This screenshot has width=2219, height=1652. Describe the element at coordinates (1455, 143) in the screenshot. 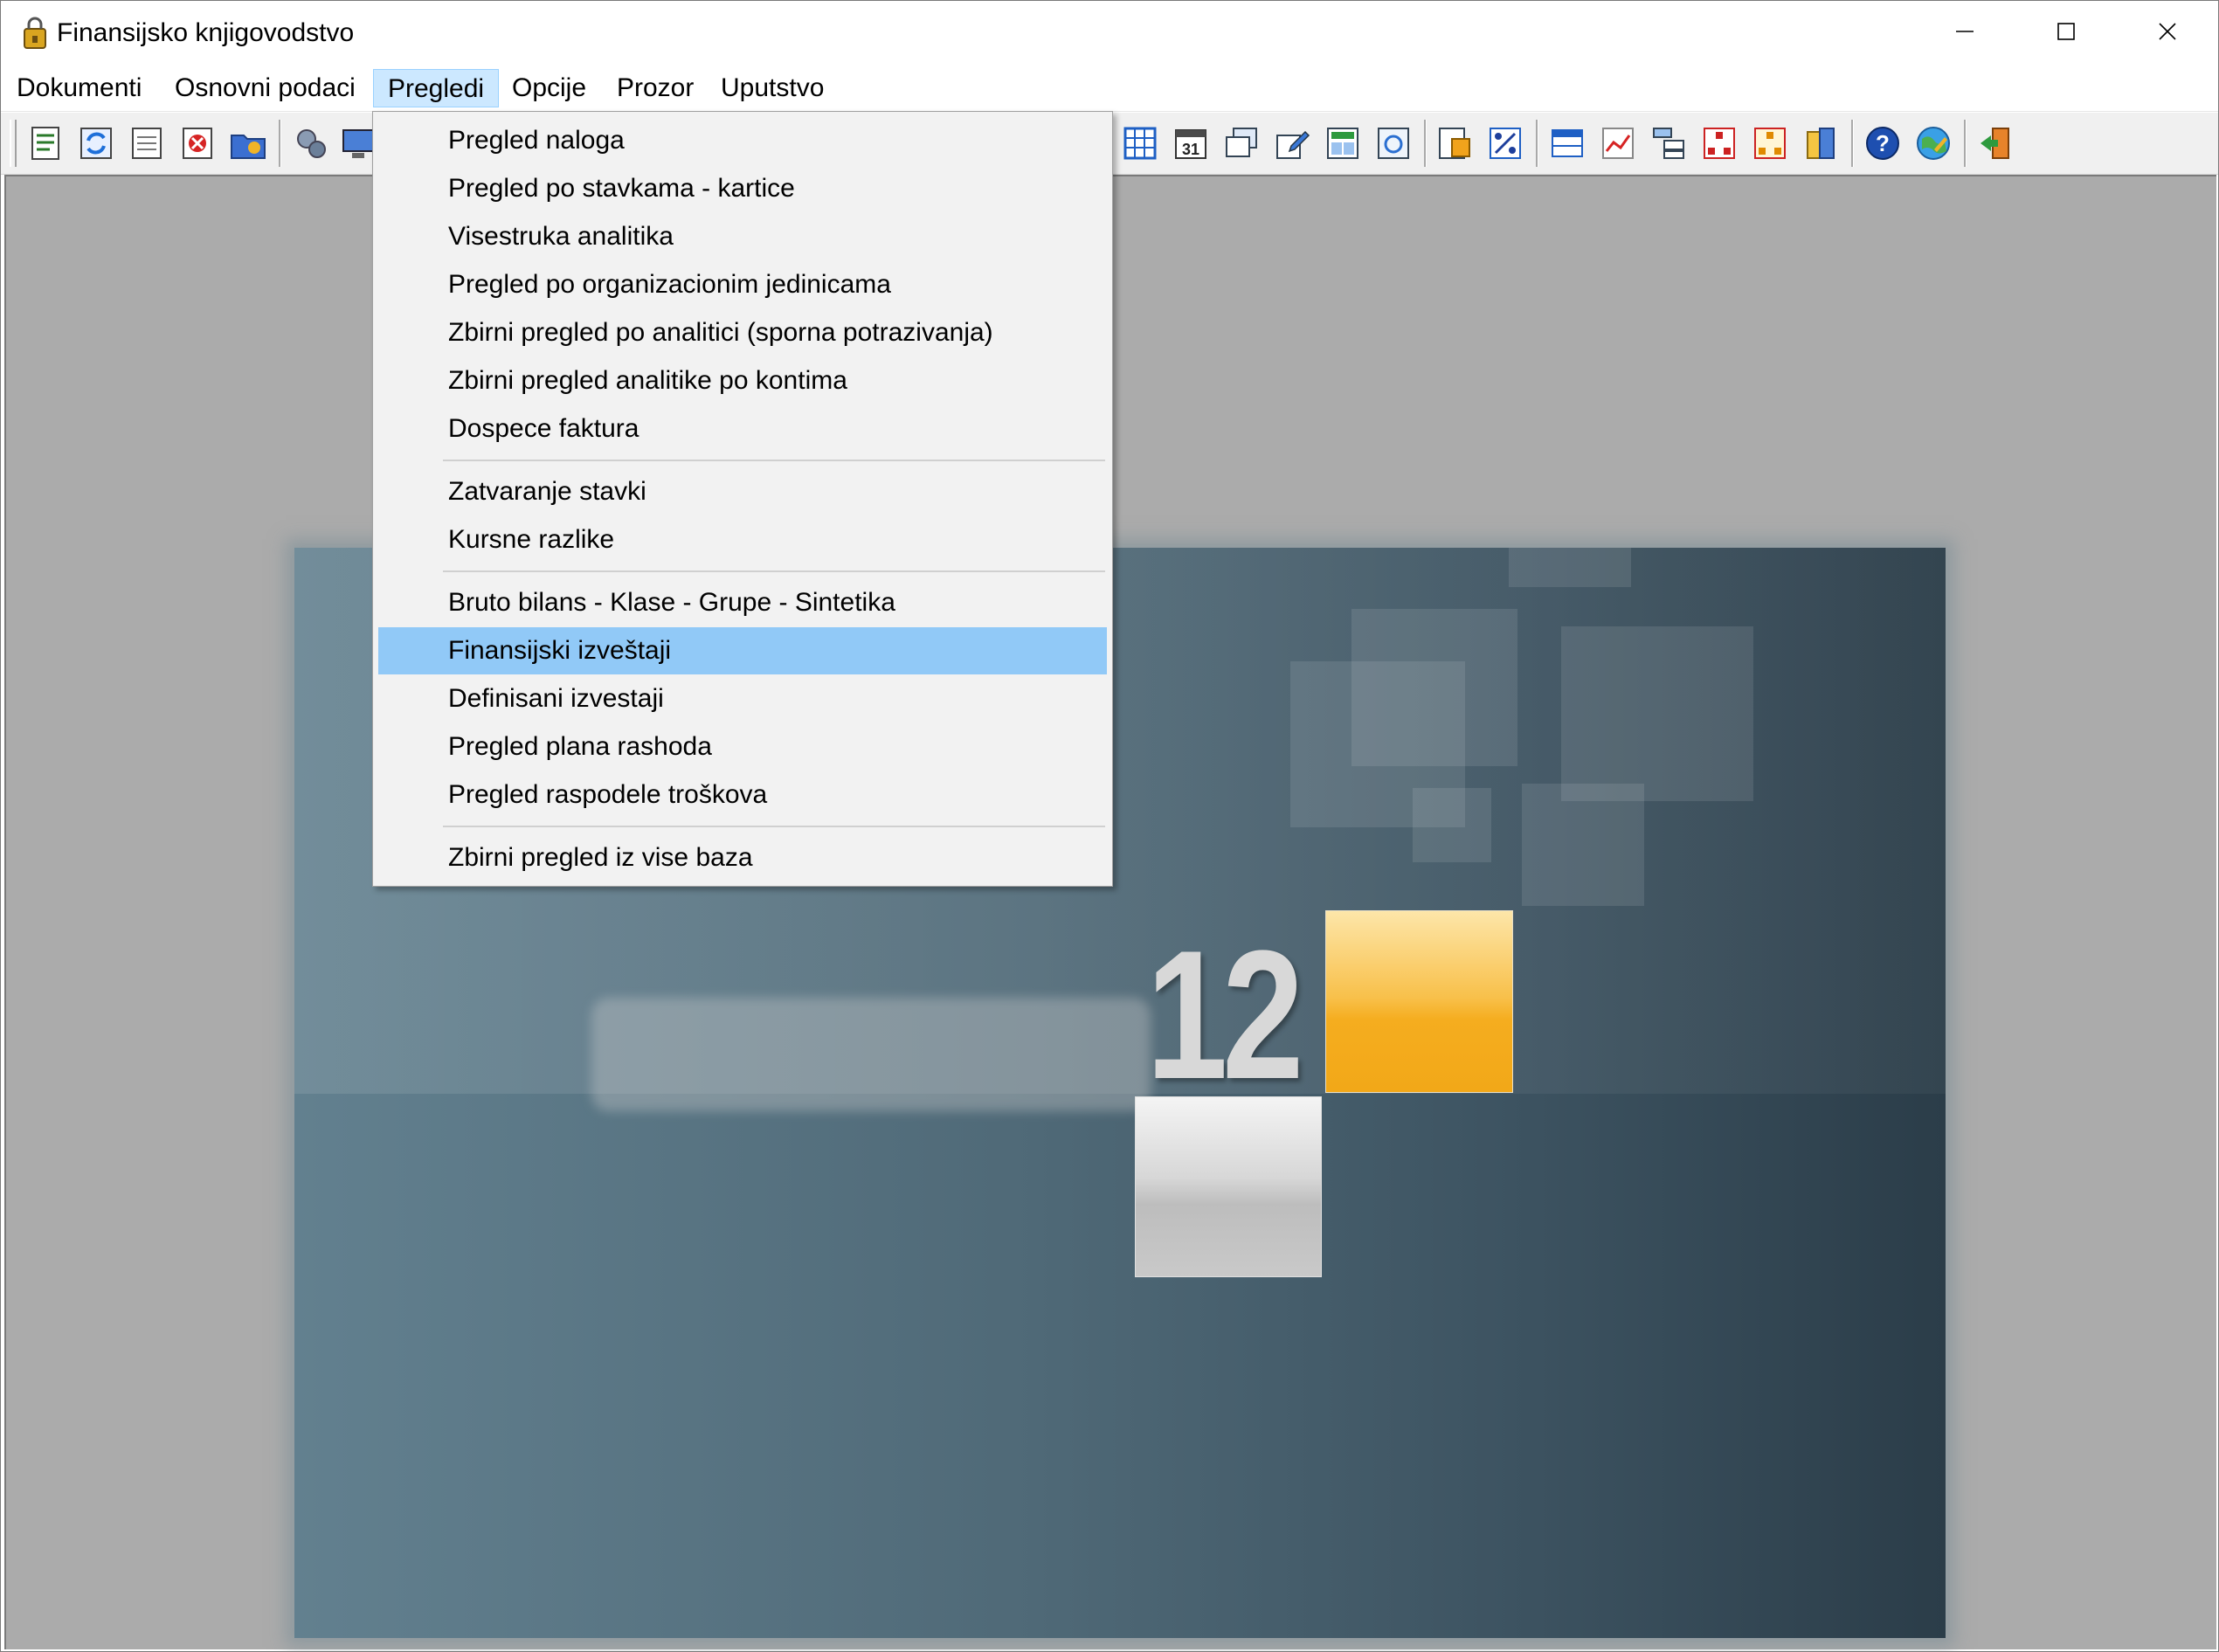

I see `report-export-icon` at that location.